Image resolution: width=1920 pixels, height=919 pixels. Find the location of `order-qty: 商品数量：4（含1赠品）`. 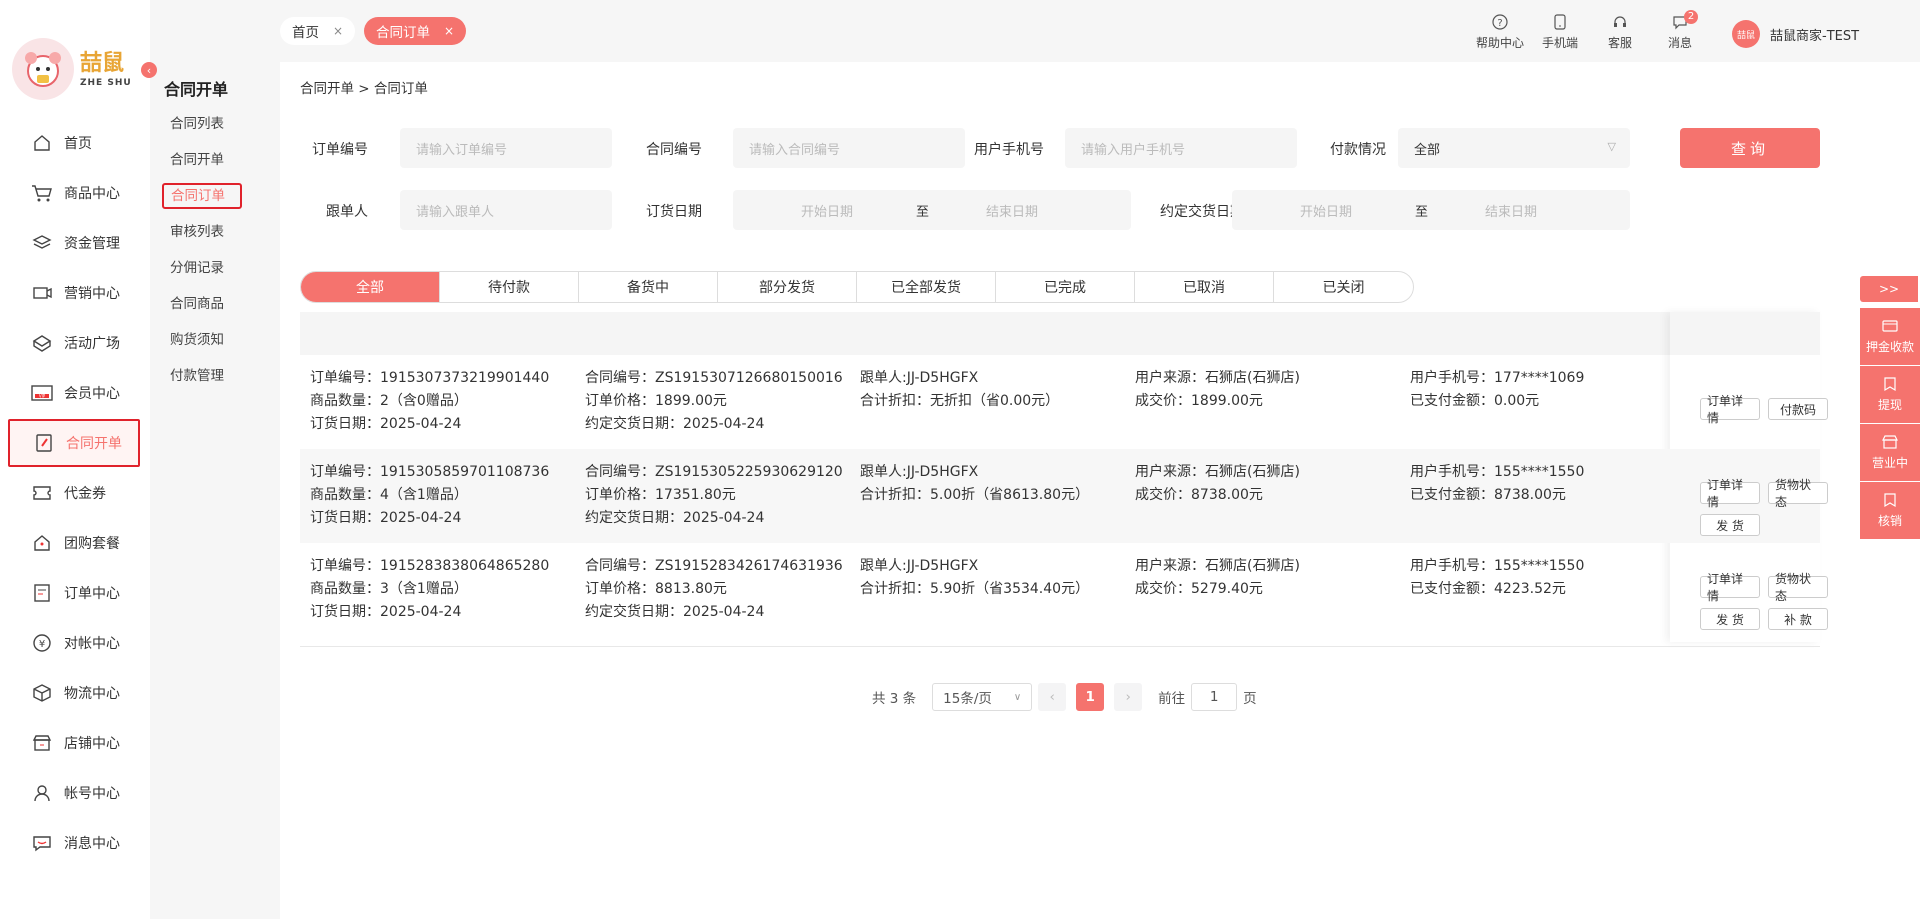

order-qty: 商品数量：4（含1赠品） is located at coordinates (389, 495).